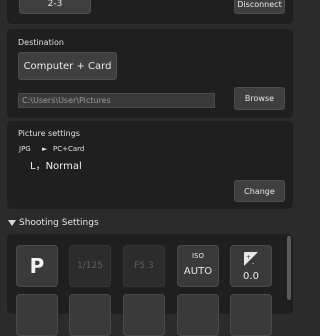  I want to click on top-value-button: 2-3, so click(55, 7).